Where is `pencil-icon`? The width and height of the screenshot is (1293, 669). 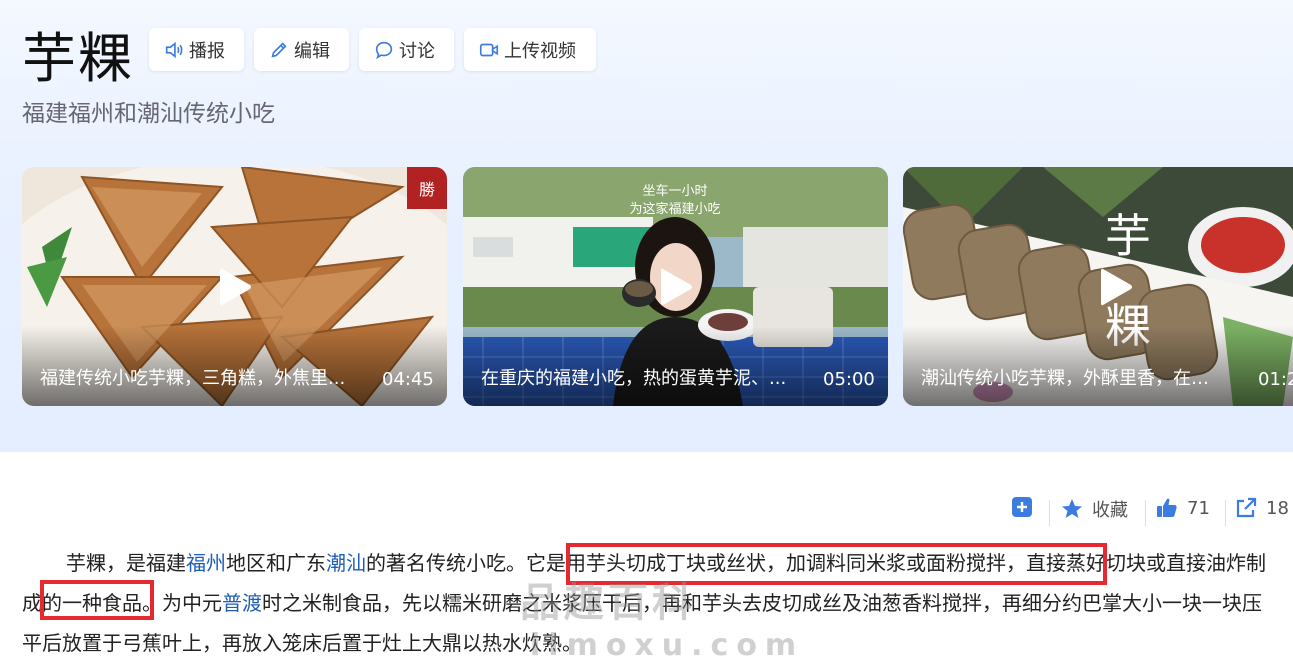 pencil-icon is located at coordinates (279, 49).